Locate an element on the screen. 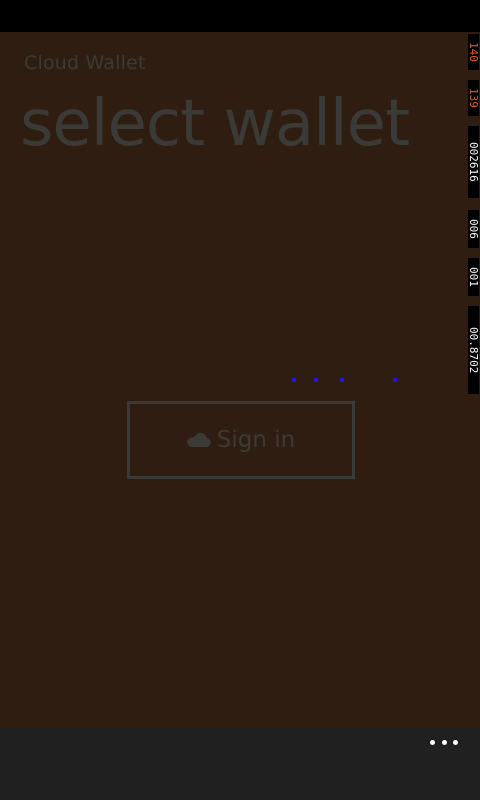 This screenshot has height=800, width=480. sign-in-content: Sign in is located at coordinates (241, 440).